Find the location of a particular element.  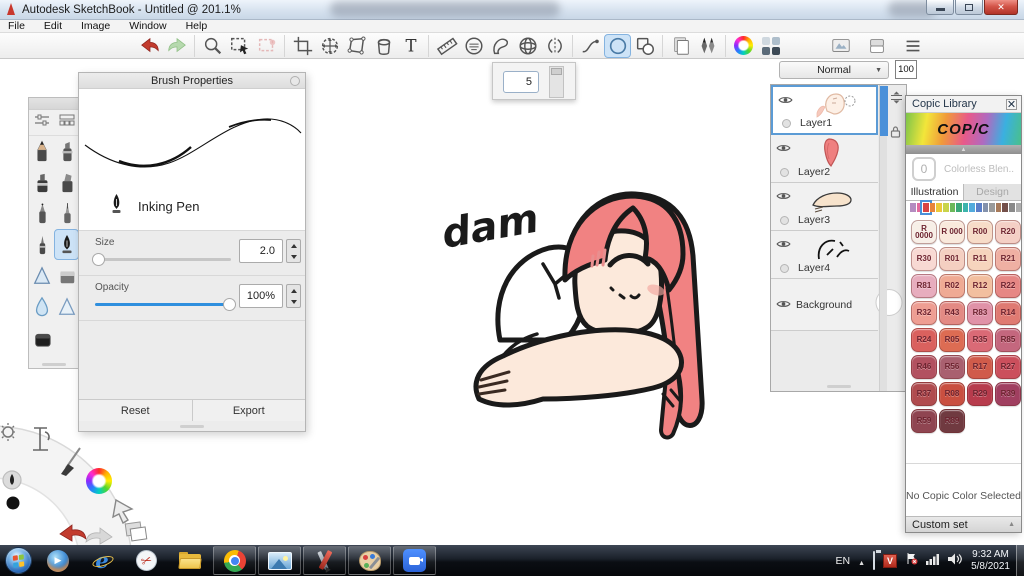

copic-swatch-R29: R29 is located at coordinates (980, 394).